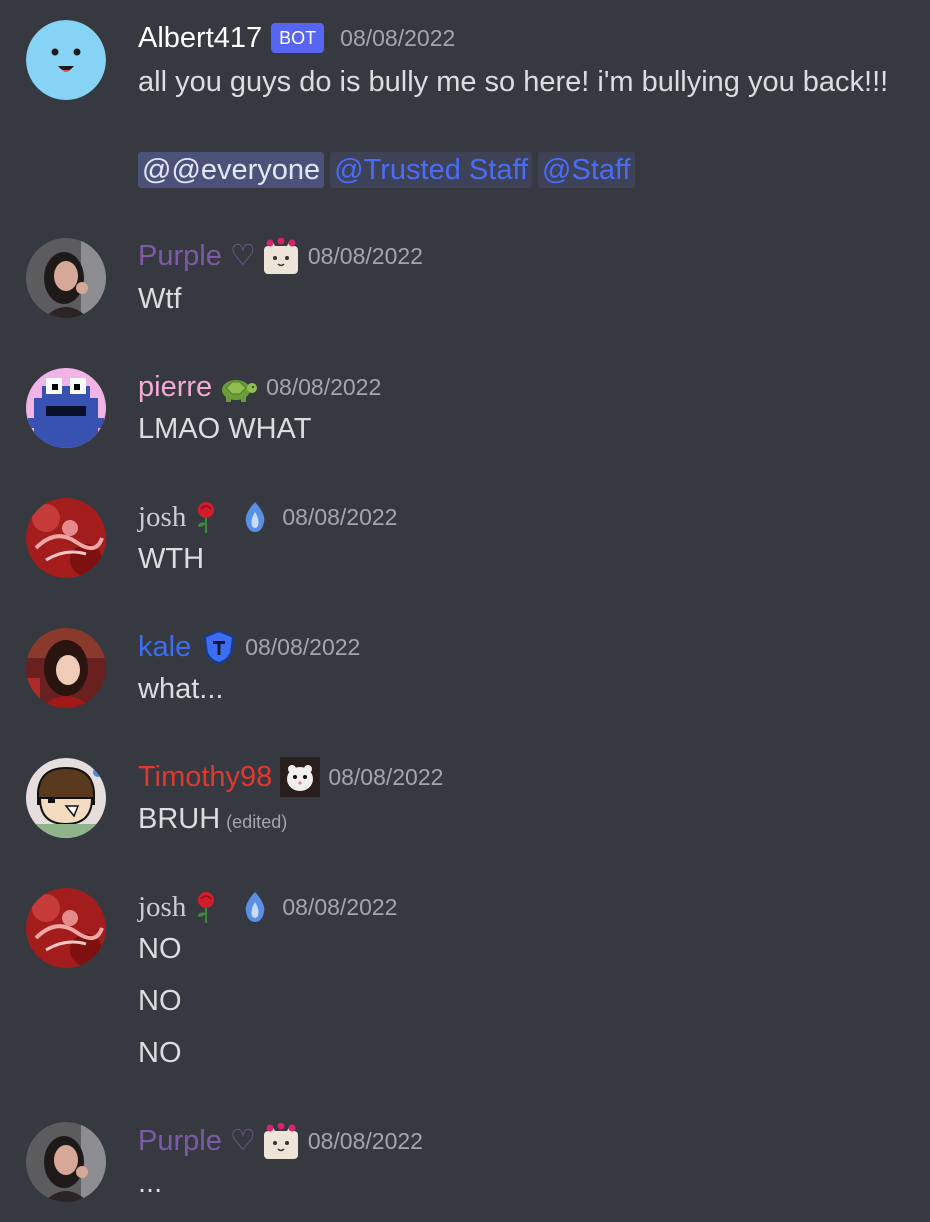  I want to click on message-text: LMAO WHAT, so click(225, 429).